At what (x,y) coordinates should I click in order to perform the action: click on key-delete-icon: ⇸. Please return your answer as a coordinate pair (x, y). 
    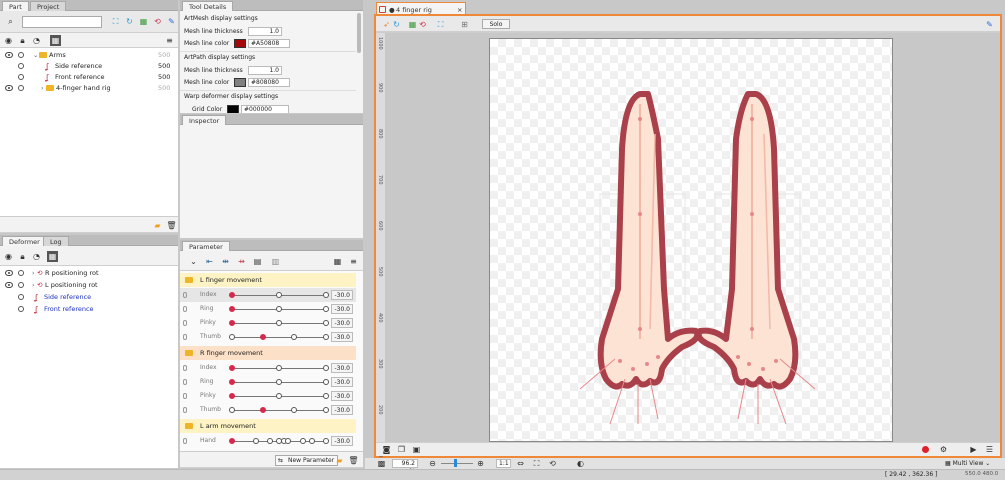
    Looking at the image, I should click on (241, 261).